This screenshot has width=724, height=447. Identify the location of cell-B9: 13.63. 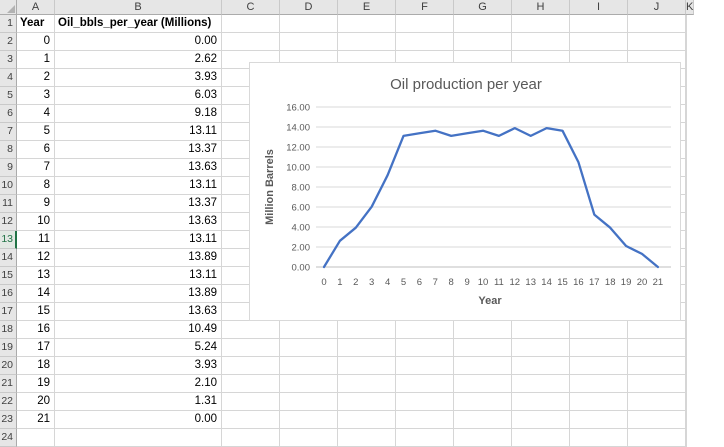
(138, 168).